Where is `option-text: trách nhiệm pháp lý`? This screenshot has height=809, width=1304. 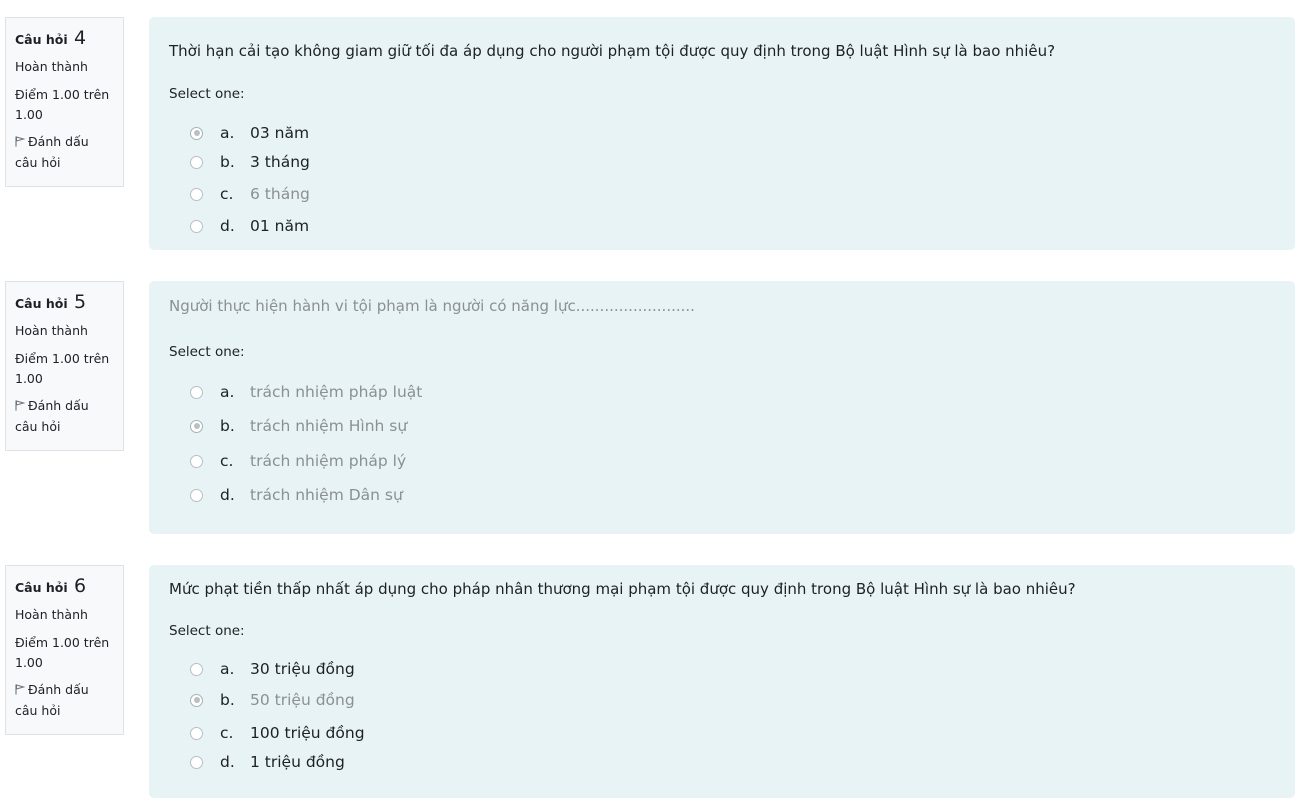
option-text: trách nhiệm pháp lý is located at coordinates (328, 461).